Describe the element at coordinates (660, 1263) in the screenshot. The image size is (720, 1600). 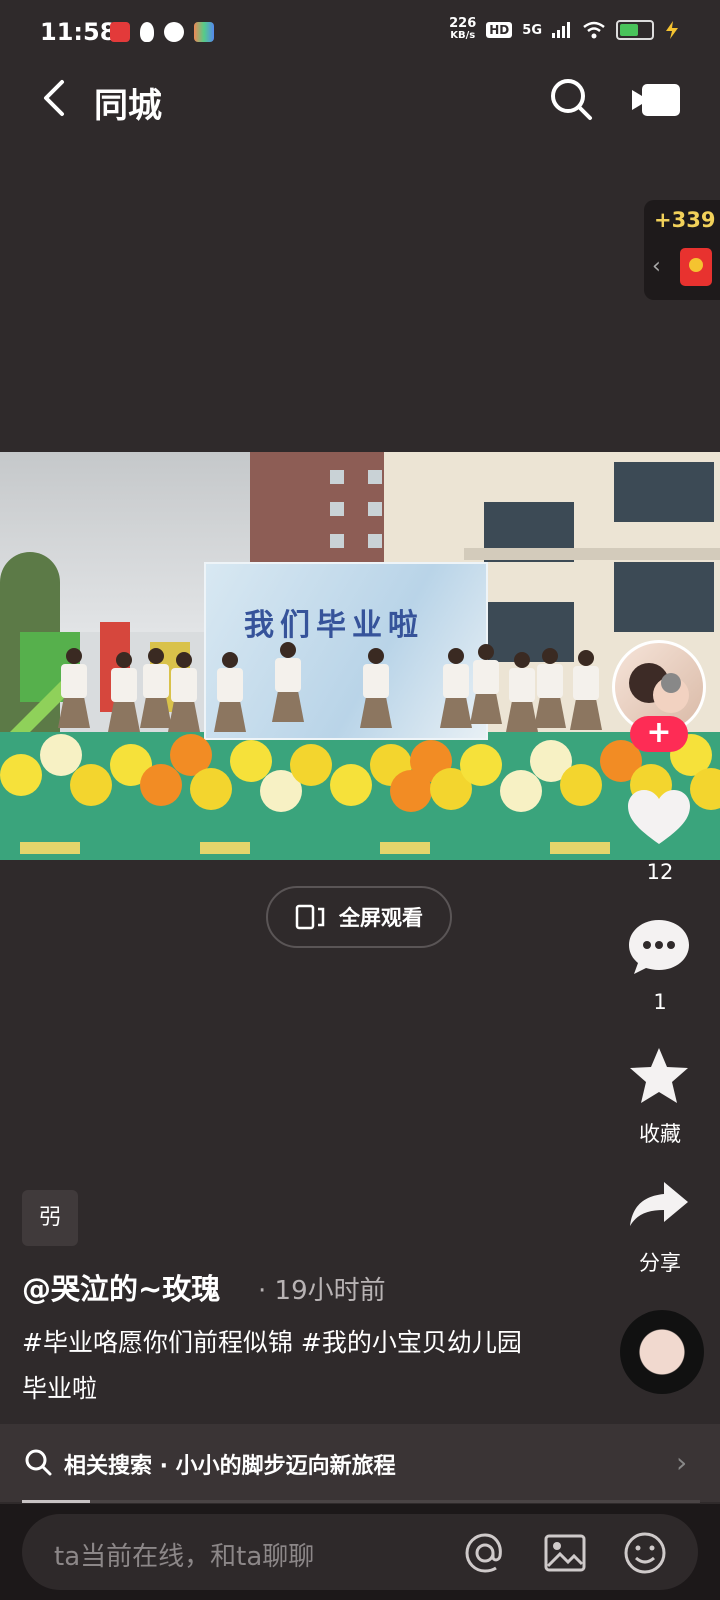
I see `share-label: 分享` at that location.